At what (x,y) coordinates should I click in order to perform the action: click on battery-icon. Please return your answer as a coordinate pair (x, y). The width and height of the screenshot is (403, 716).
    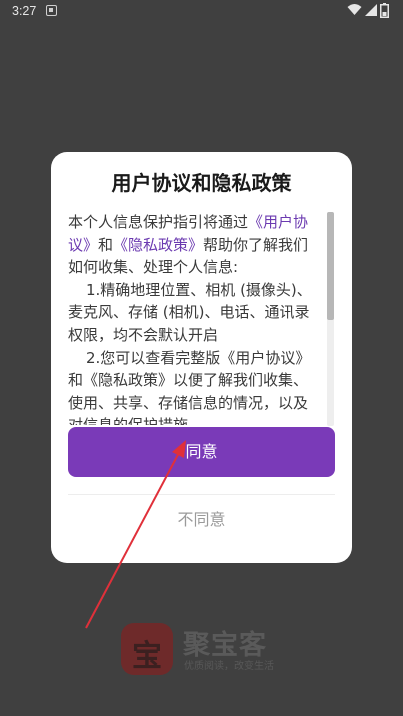
    Looking at the image, I should click on (384, 10).